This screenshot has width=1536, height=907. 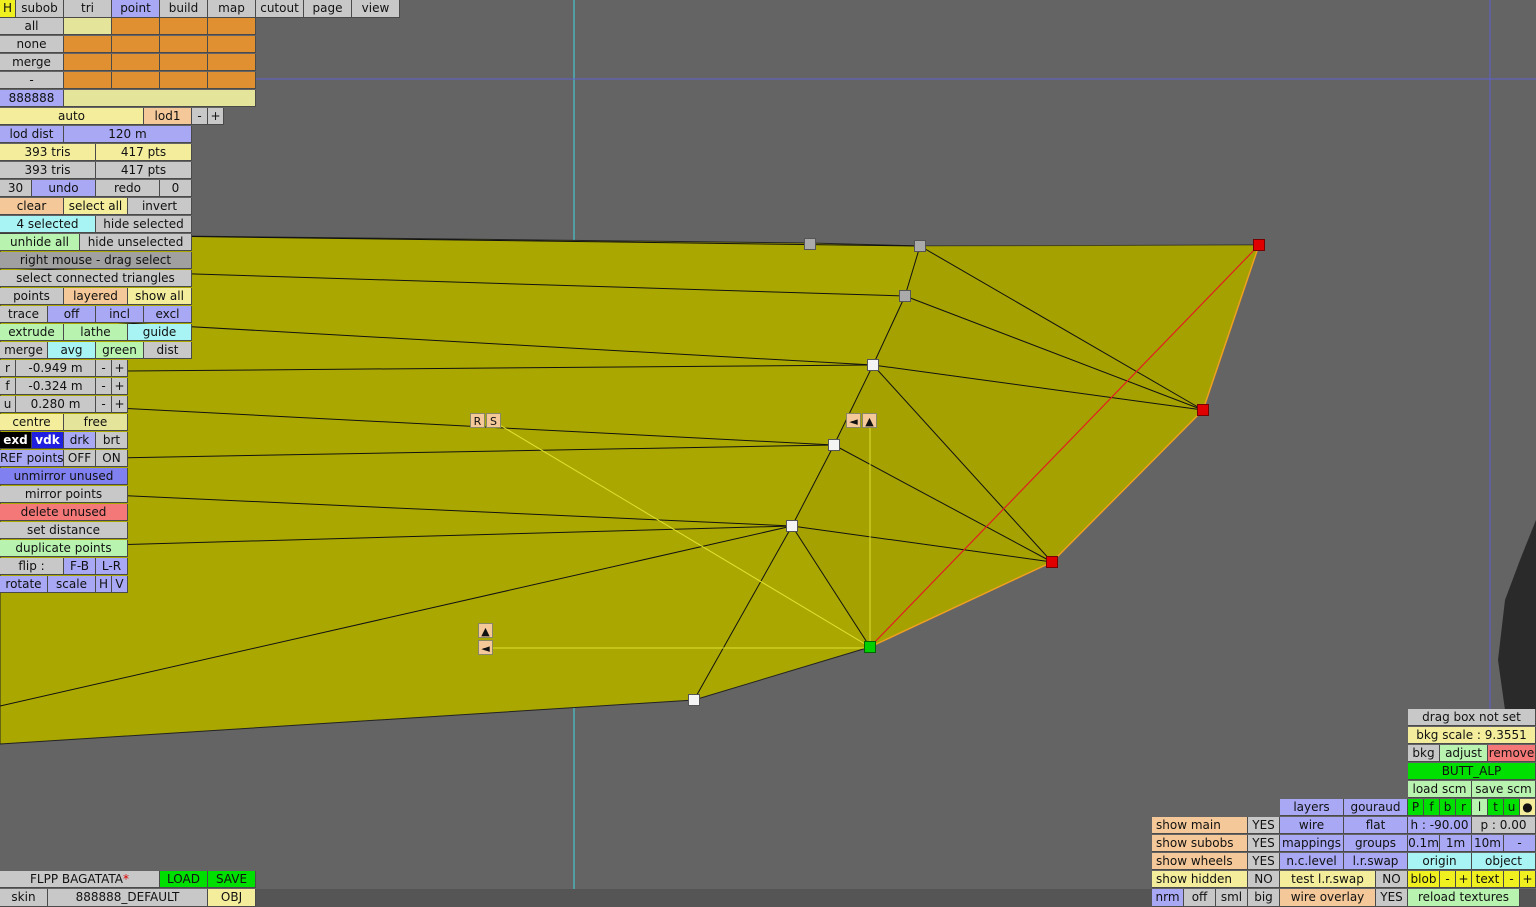 What do you see at coordinates (128, 188) in the screenshot?
I see `redo-button: redo` at bounding box center [128, 188].